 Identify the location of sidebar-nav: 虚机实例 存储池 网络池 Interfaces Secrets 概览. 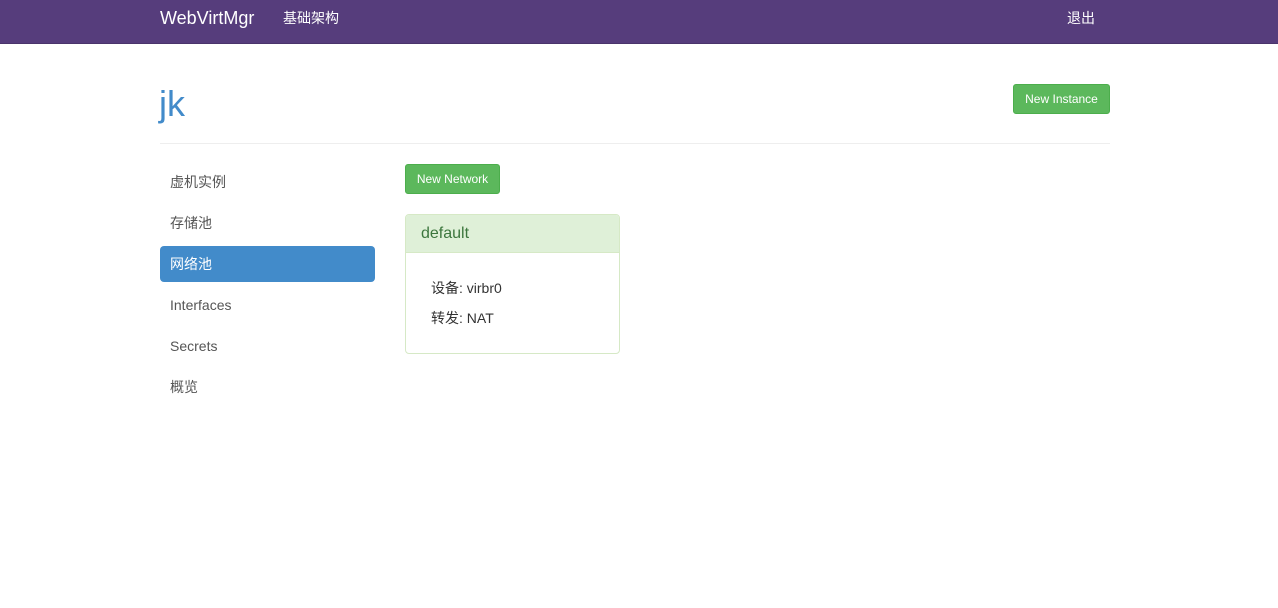
(267, 287).